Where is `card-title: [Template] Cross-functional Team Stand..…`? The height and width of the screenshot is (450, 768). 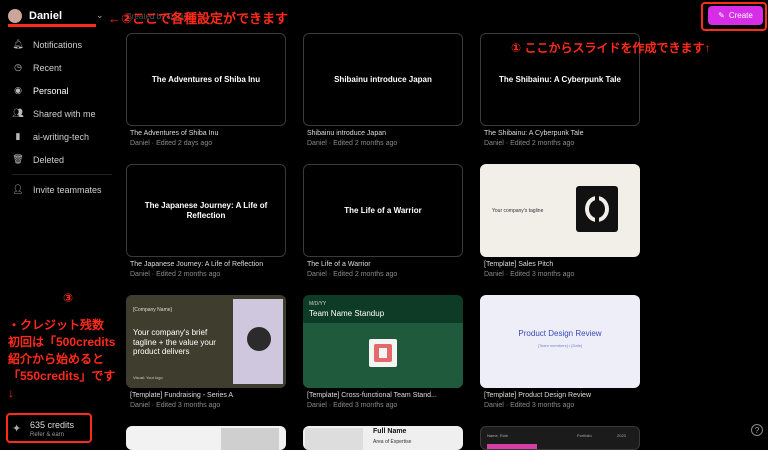
card-title: [Template] Cross-functional Team Stand..… is located at coordinates (372, 395).